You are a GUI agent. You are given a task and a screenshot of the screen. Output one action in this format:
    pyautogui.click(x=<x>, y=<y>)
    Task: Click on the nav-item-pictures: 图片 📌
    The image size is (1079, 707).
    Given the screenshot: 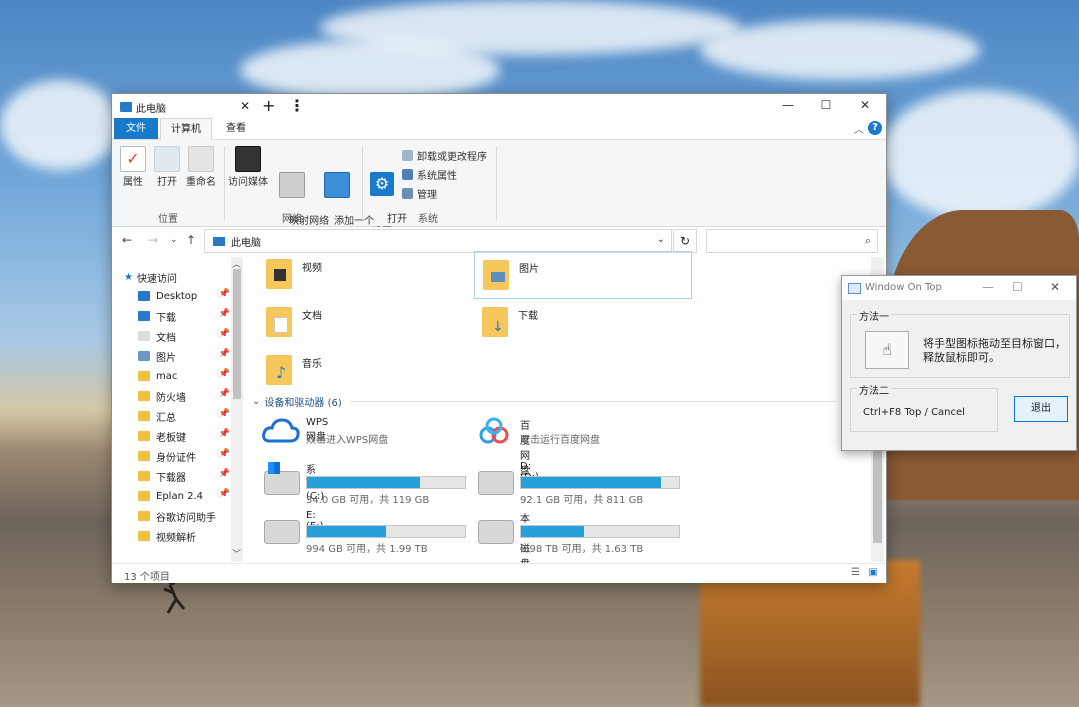 What is the action you would take?
    pyautogui.click(x=184, y=356)
    